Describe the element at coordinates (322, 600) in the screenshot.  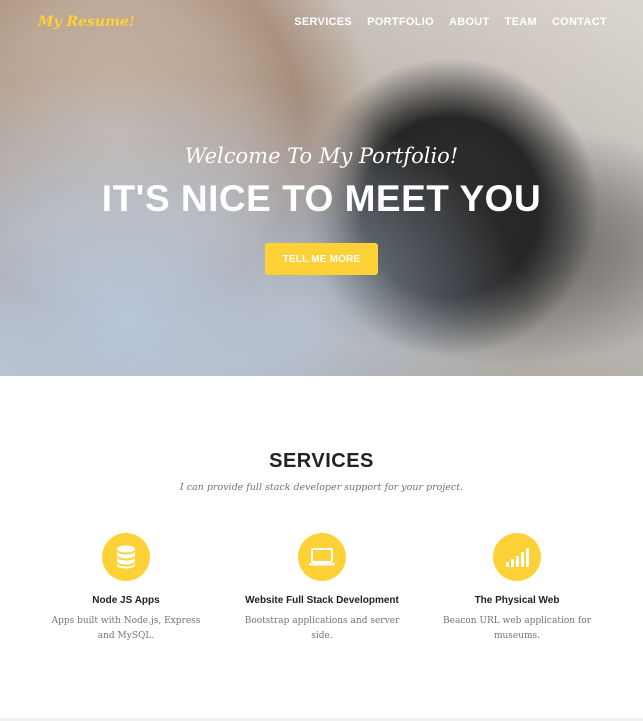
I see `service-title: Website Full Stack Development` at that location.